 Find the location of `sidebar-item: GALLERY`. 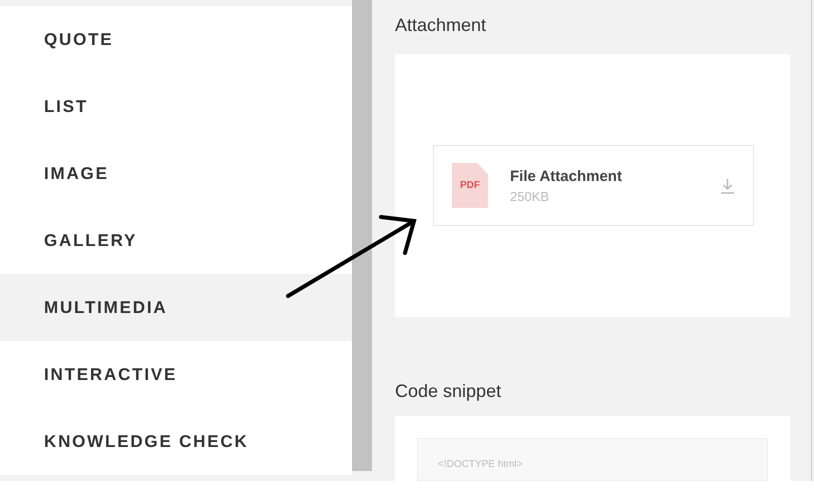

sidebar-item: GALLERY is located at coordinates (176, 240).